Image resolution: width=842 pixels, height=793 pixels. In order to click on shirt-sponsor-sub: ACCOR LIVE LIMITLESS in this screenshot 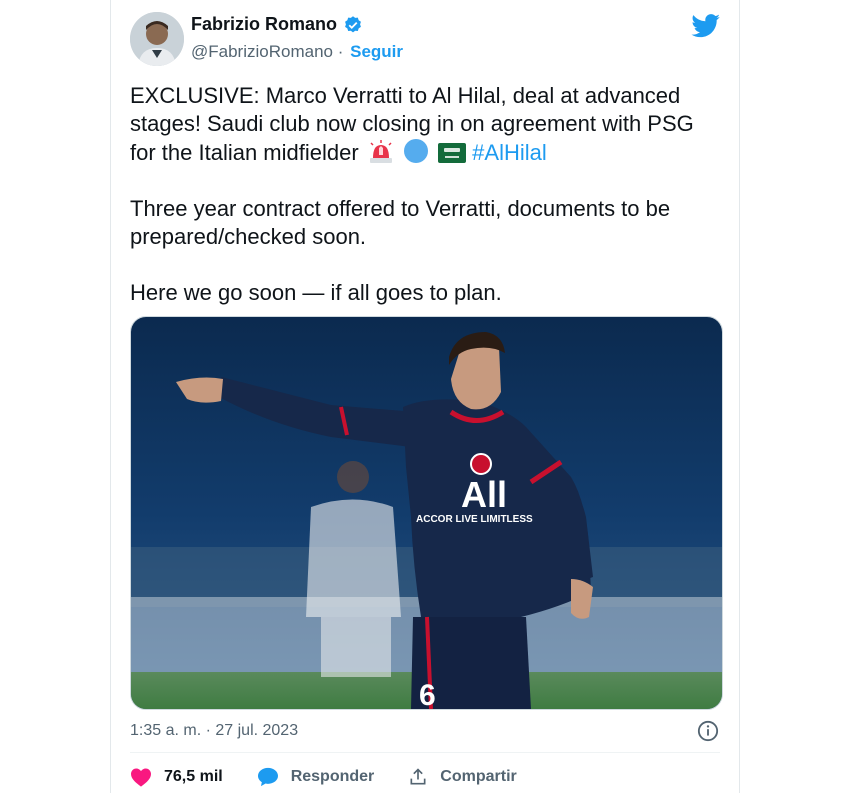, I will do `click(474, 519)`.